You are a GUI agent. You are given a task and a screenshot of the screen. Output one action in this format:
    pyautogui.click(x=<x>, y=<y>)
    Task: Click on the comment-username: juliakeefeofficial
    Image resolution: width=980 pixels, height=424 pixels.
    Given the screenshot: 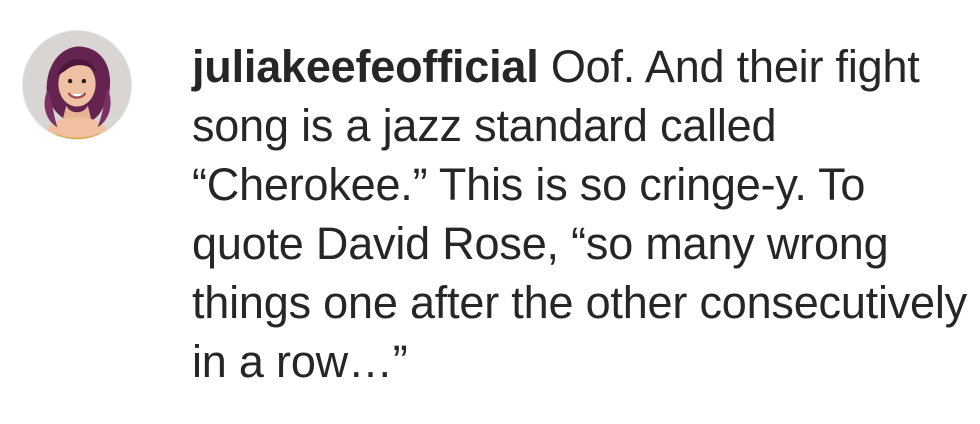 What is the action you would take?
    pyautogui.click(x=365, y=66)
    